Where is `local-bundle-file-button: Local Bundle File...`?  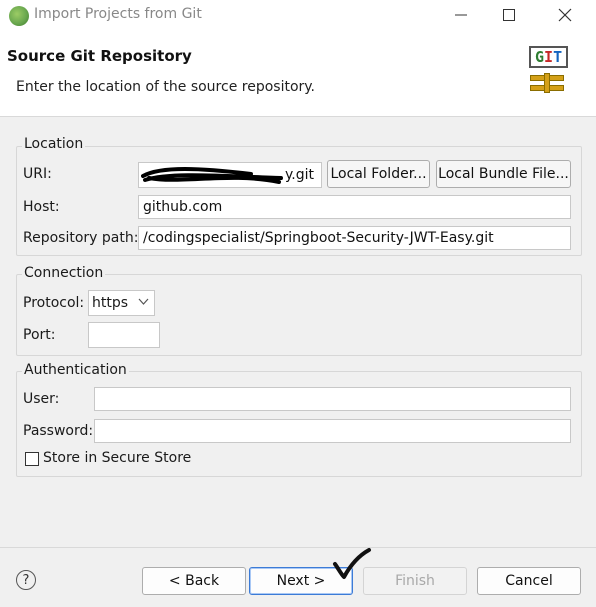
local-bundle-file-button: Local Bundle File... is located at coordinates (503, 174).